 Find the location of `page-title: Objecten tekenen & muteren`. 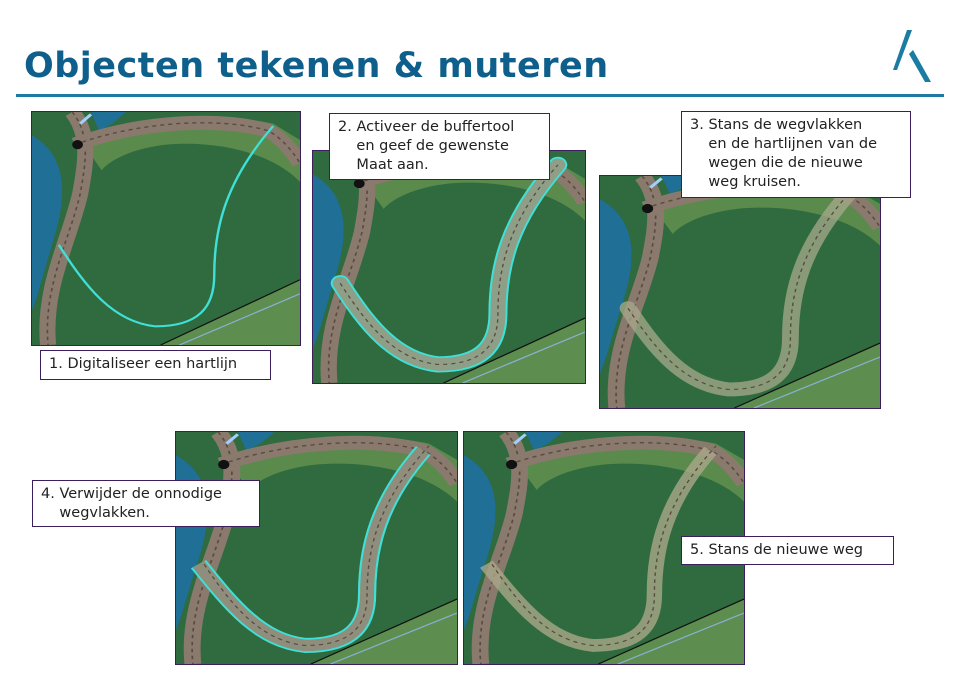

page-title: Objecten tekenen & muteren is located at coordinates (316, 66).